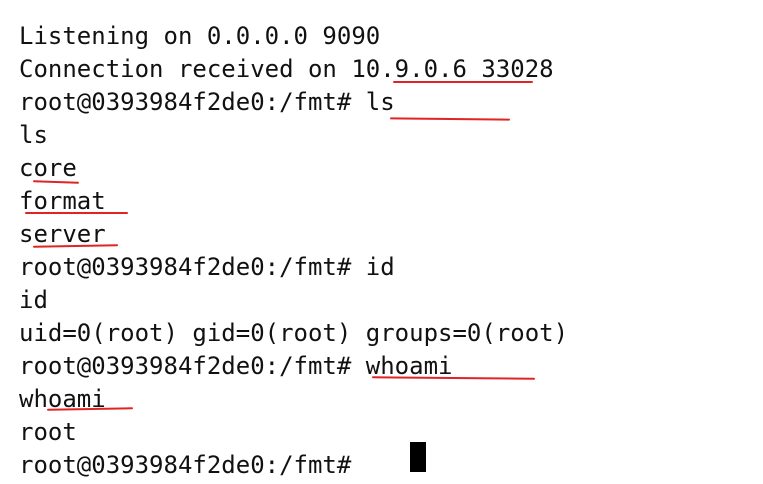 The height and width of the screenshot is (484, 763). I want to click on underline-ls-command, so click(450, 119).